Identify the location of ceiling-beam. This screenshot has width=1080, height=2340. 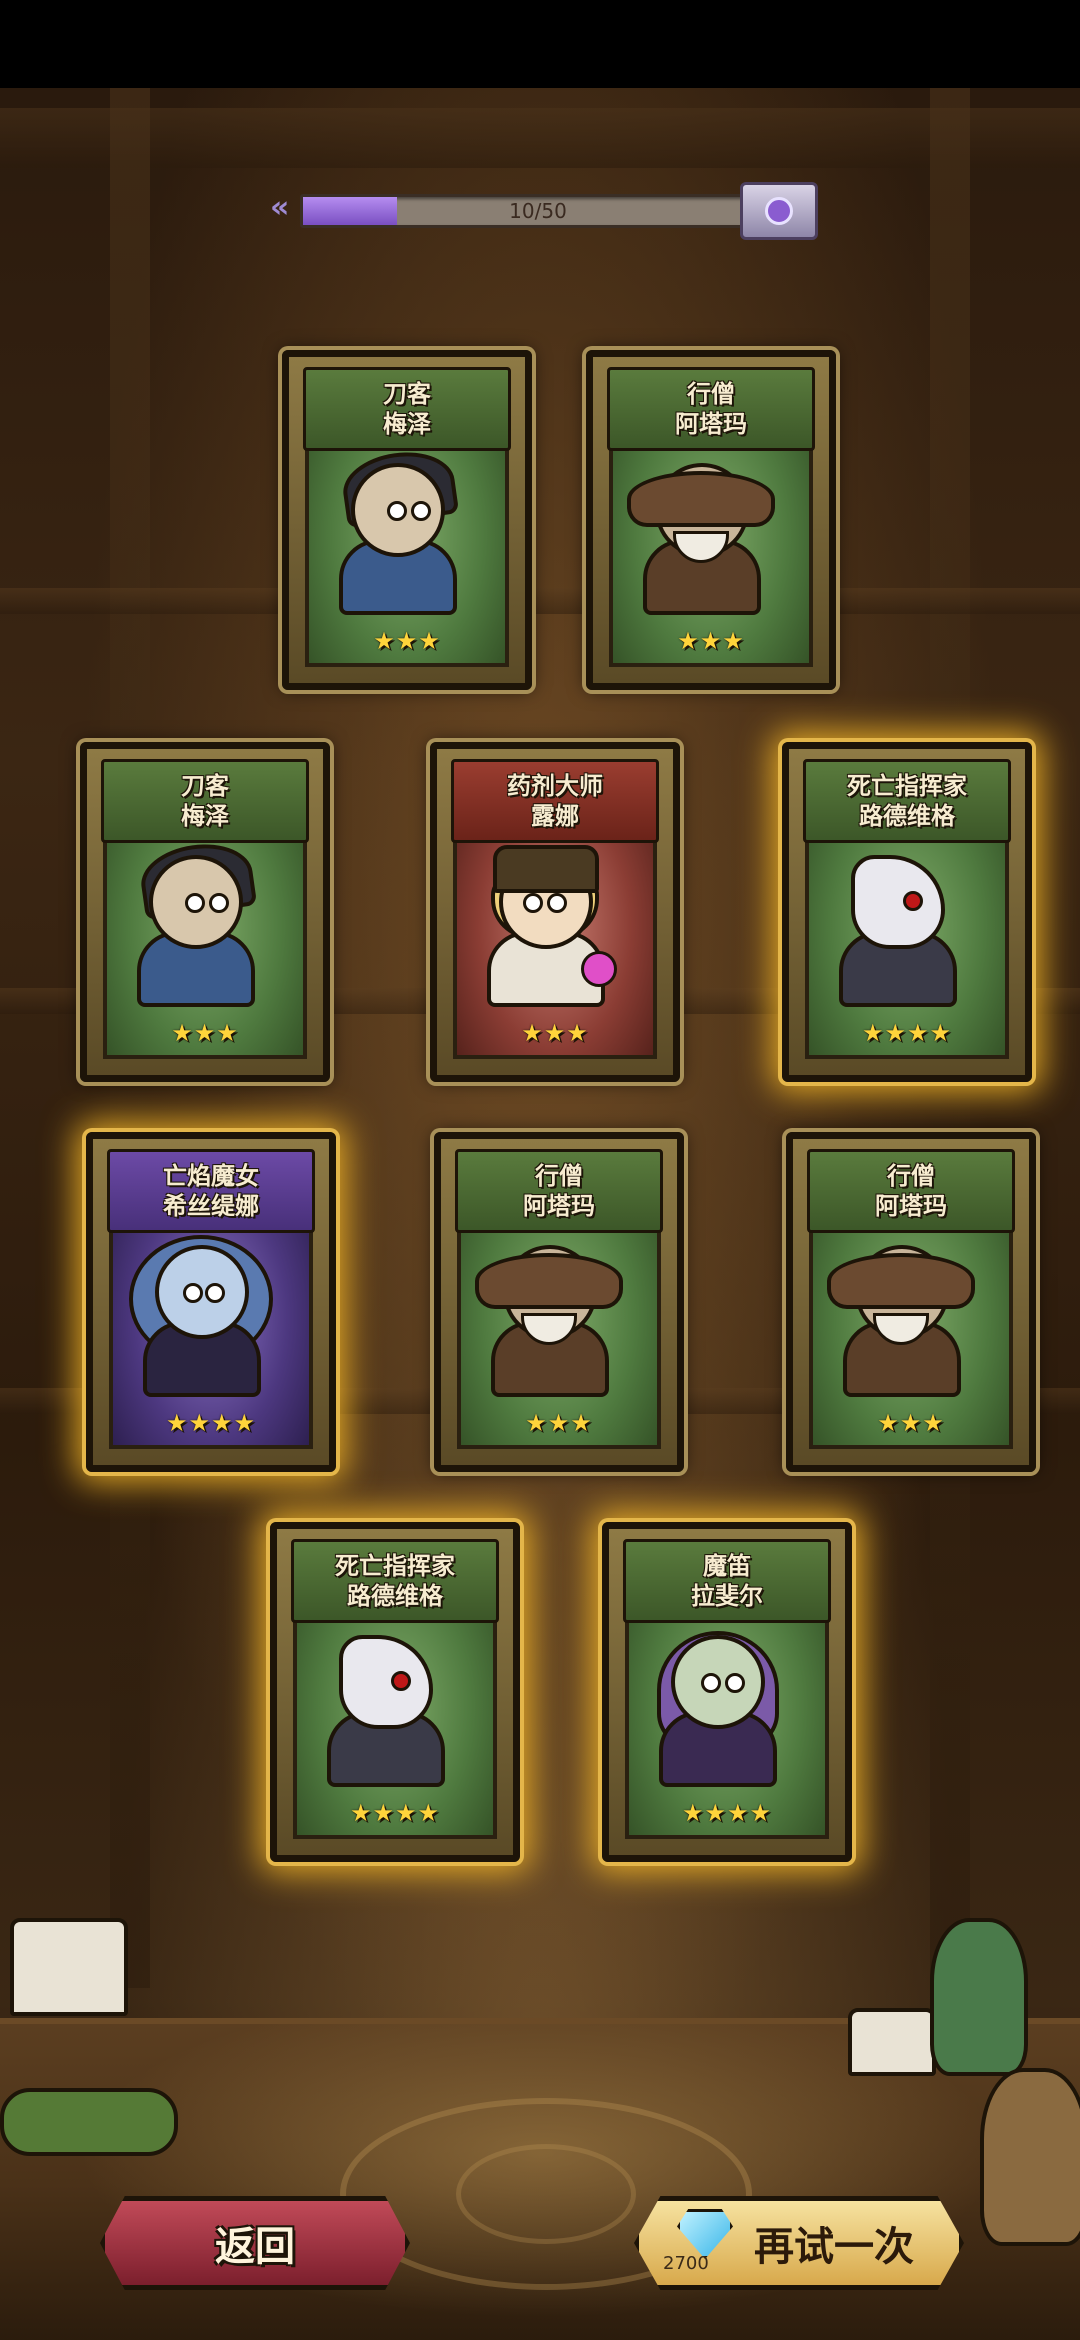
(540, 138).